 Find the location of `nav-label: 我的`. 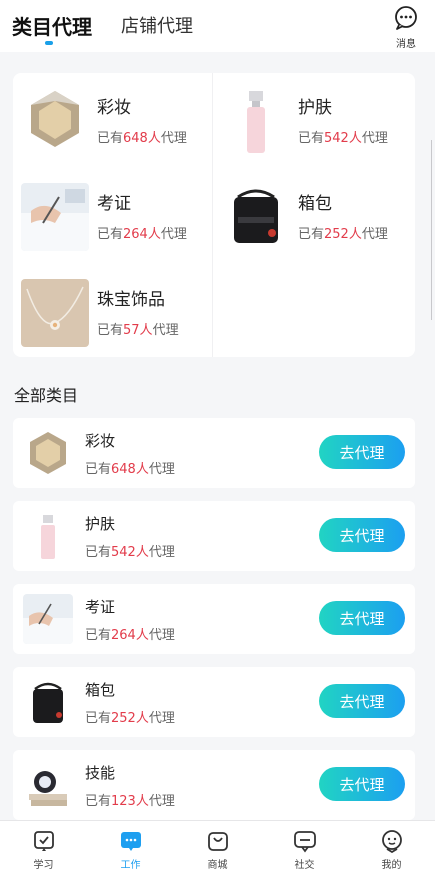

nav-label: 我的 is located at coordinates (391, 865).